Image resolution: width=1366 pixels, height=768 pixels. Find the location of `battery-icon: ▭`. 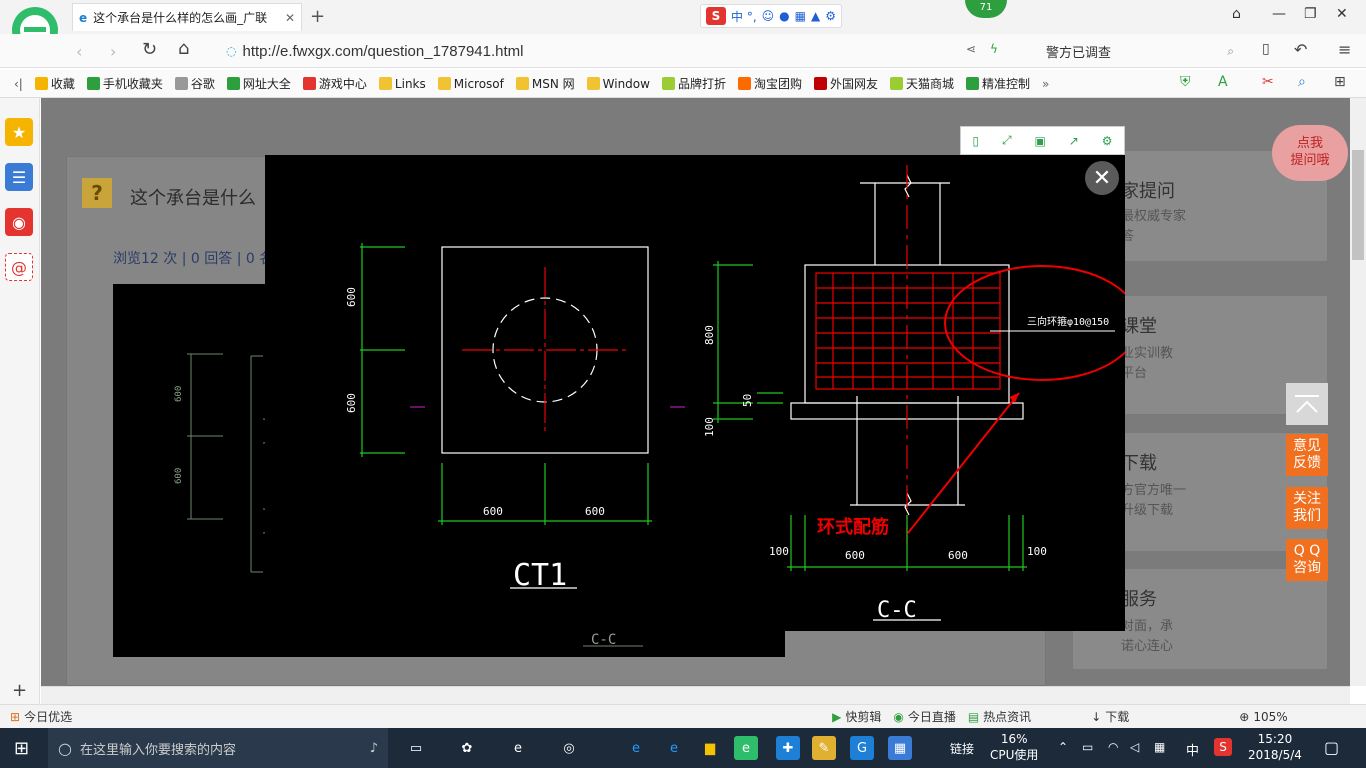

battery-icon: ▭ is located at coordinates (1087, 747).